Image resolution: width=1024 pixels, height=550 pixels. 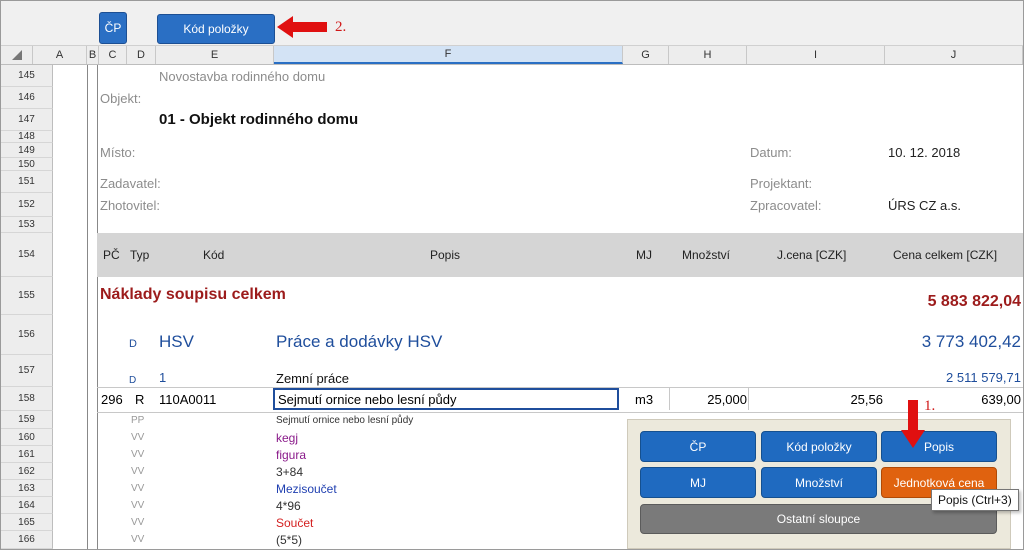 What do you see at coordinates (306, 489) in the screenshot?
I see `detail-text: Mezisoučet` at bounding box center [306, 489].